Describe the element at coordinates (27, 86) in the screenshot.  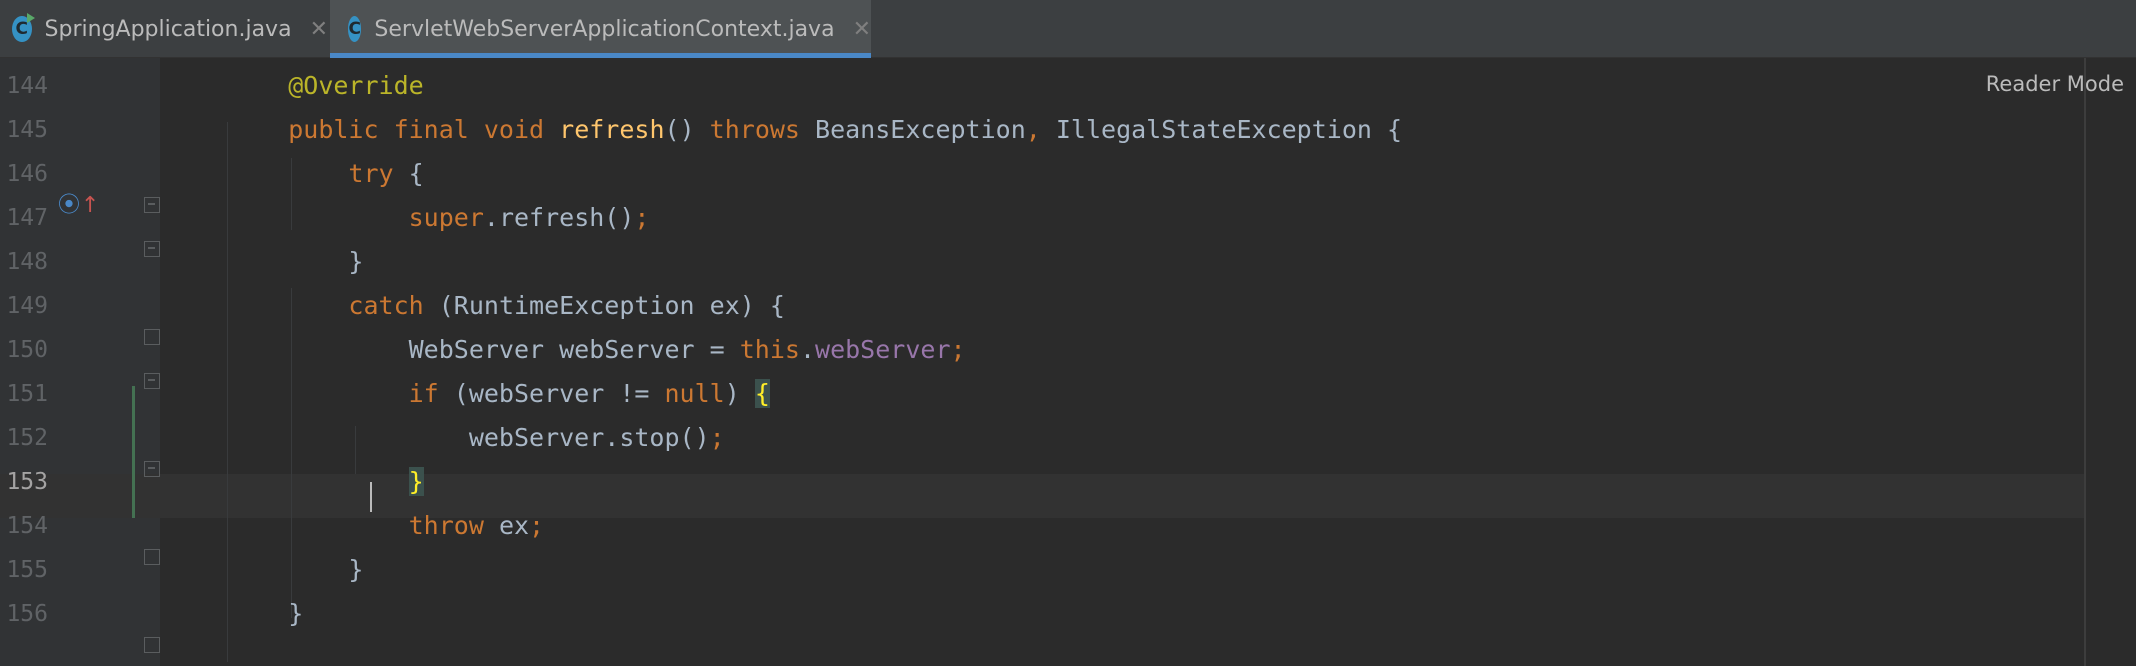
I see `line-number: 144` at that location.